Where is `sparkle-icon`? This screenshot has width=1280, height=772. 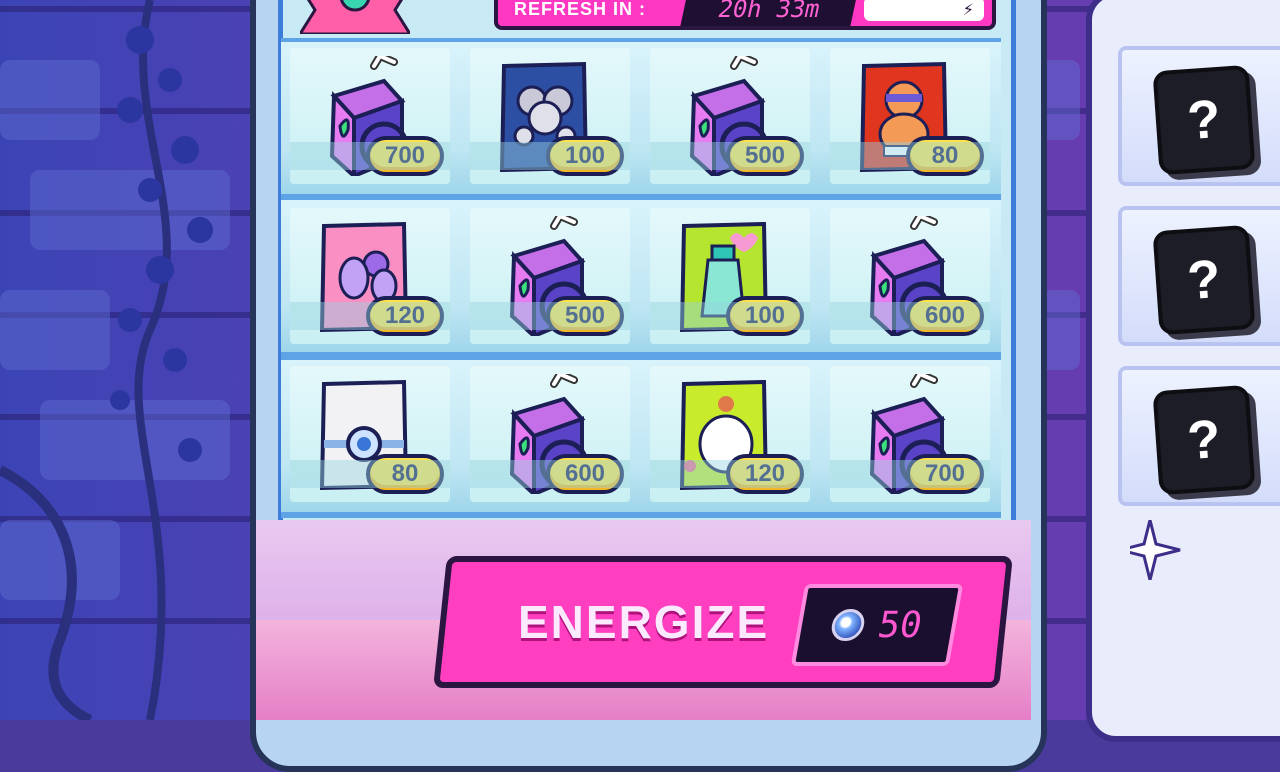
sparkle-icon is located at coordinates (1155, 550).